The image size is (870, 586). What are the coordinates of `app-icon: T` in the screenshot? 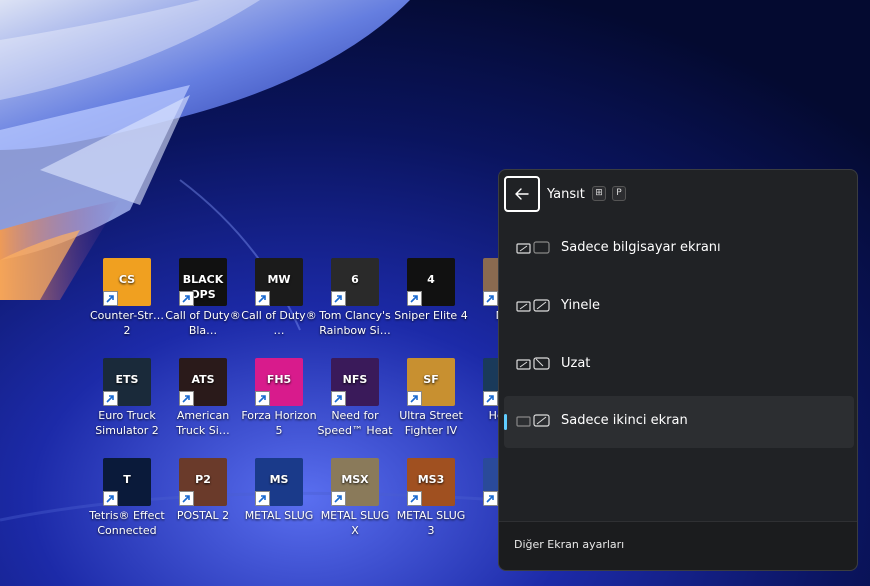 It's located at (127, 482).